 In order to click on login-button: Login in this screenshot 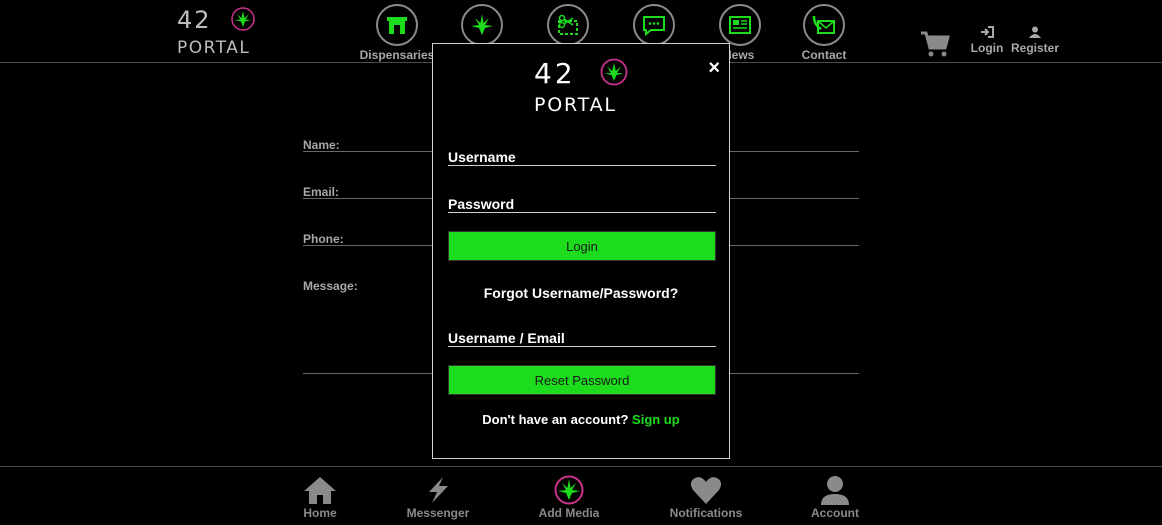, I will do `click(582, 246)`.